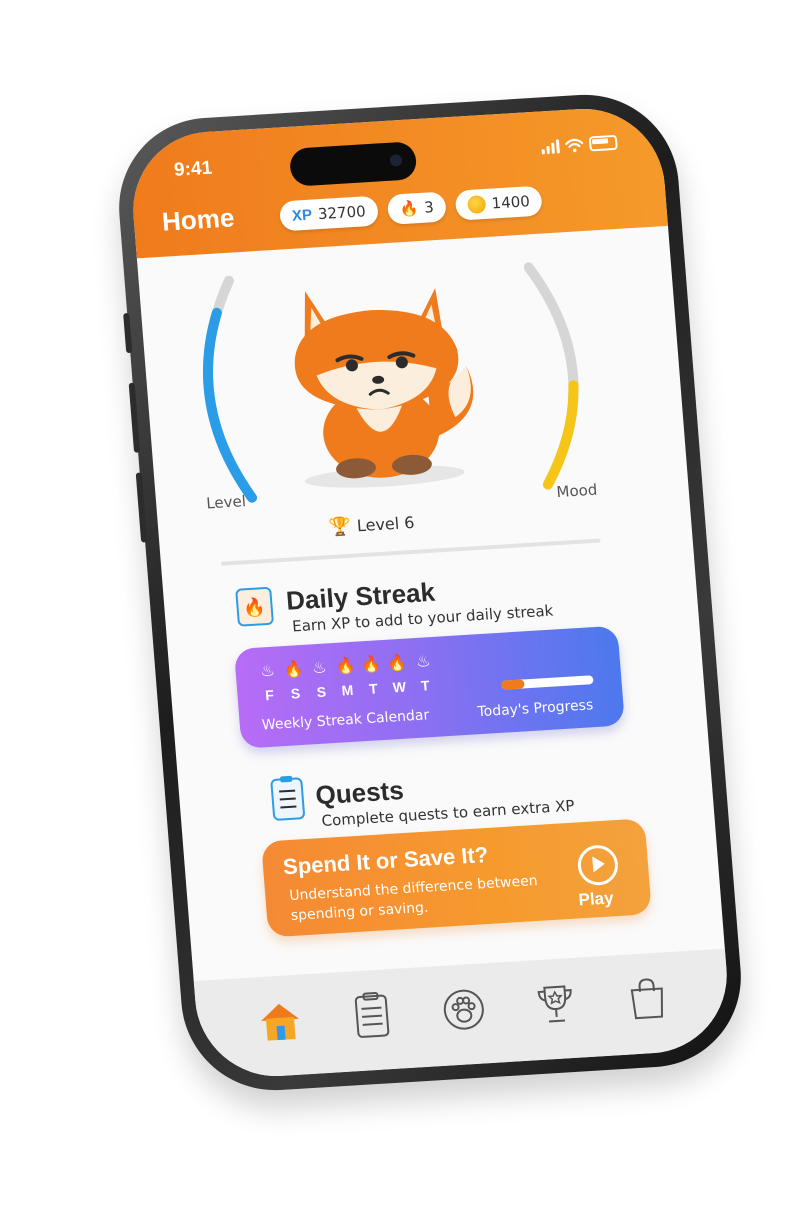  I want to click on battery-icon, so click(603, 143).